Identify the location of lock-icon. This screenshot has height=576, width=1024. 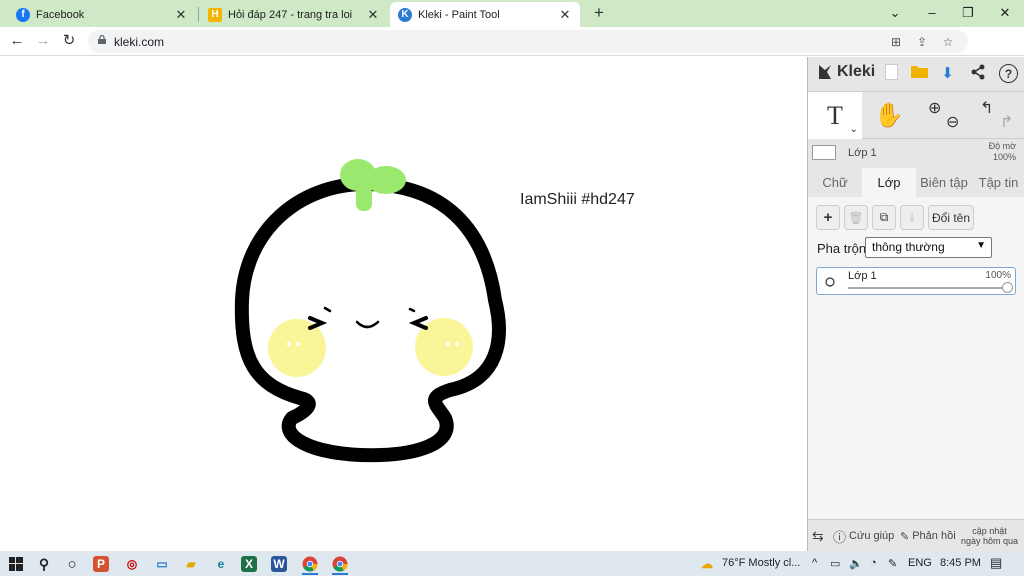
(102, 39).